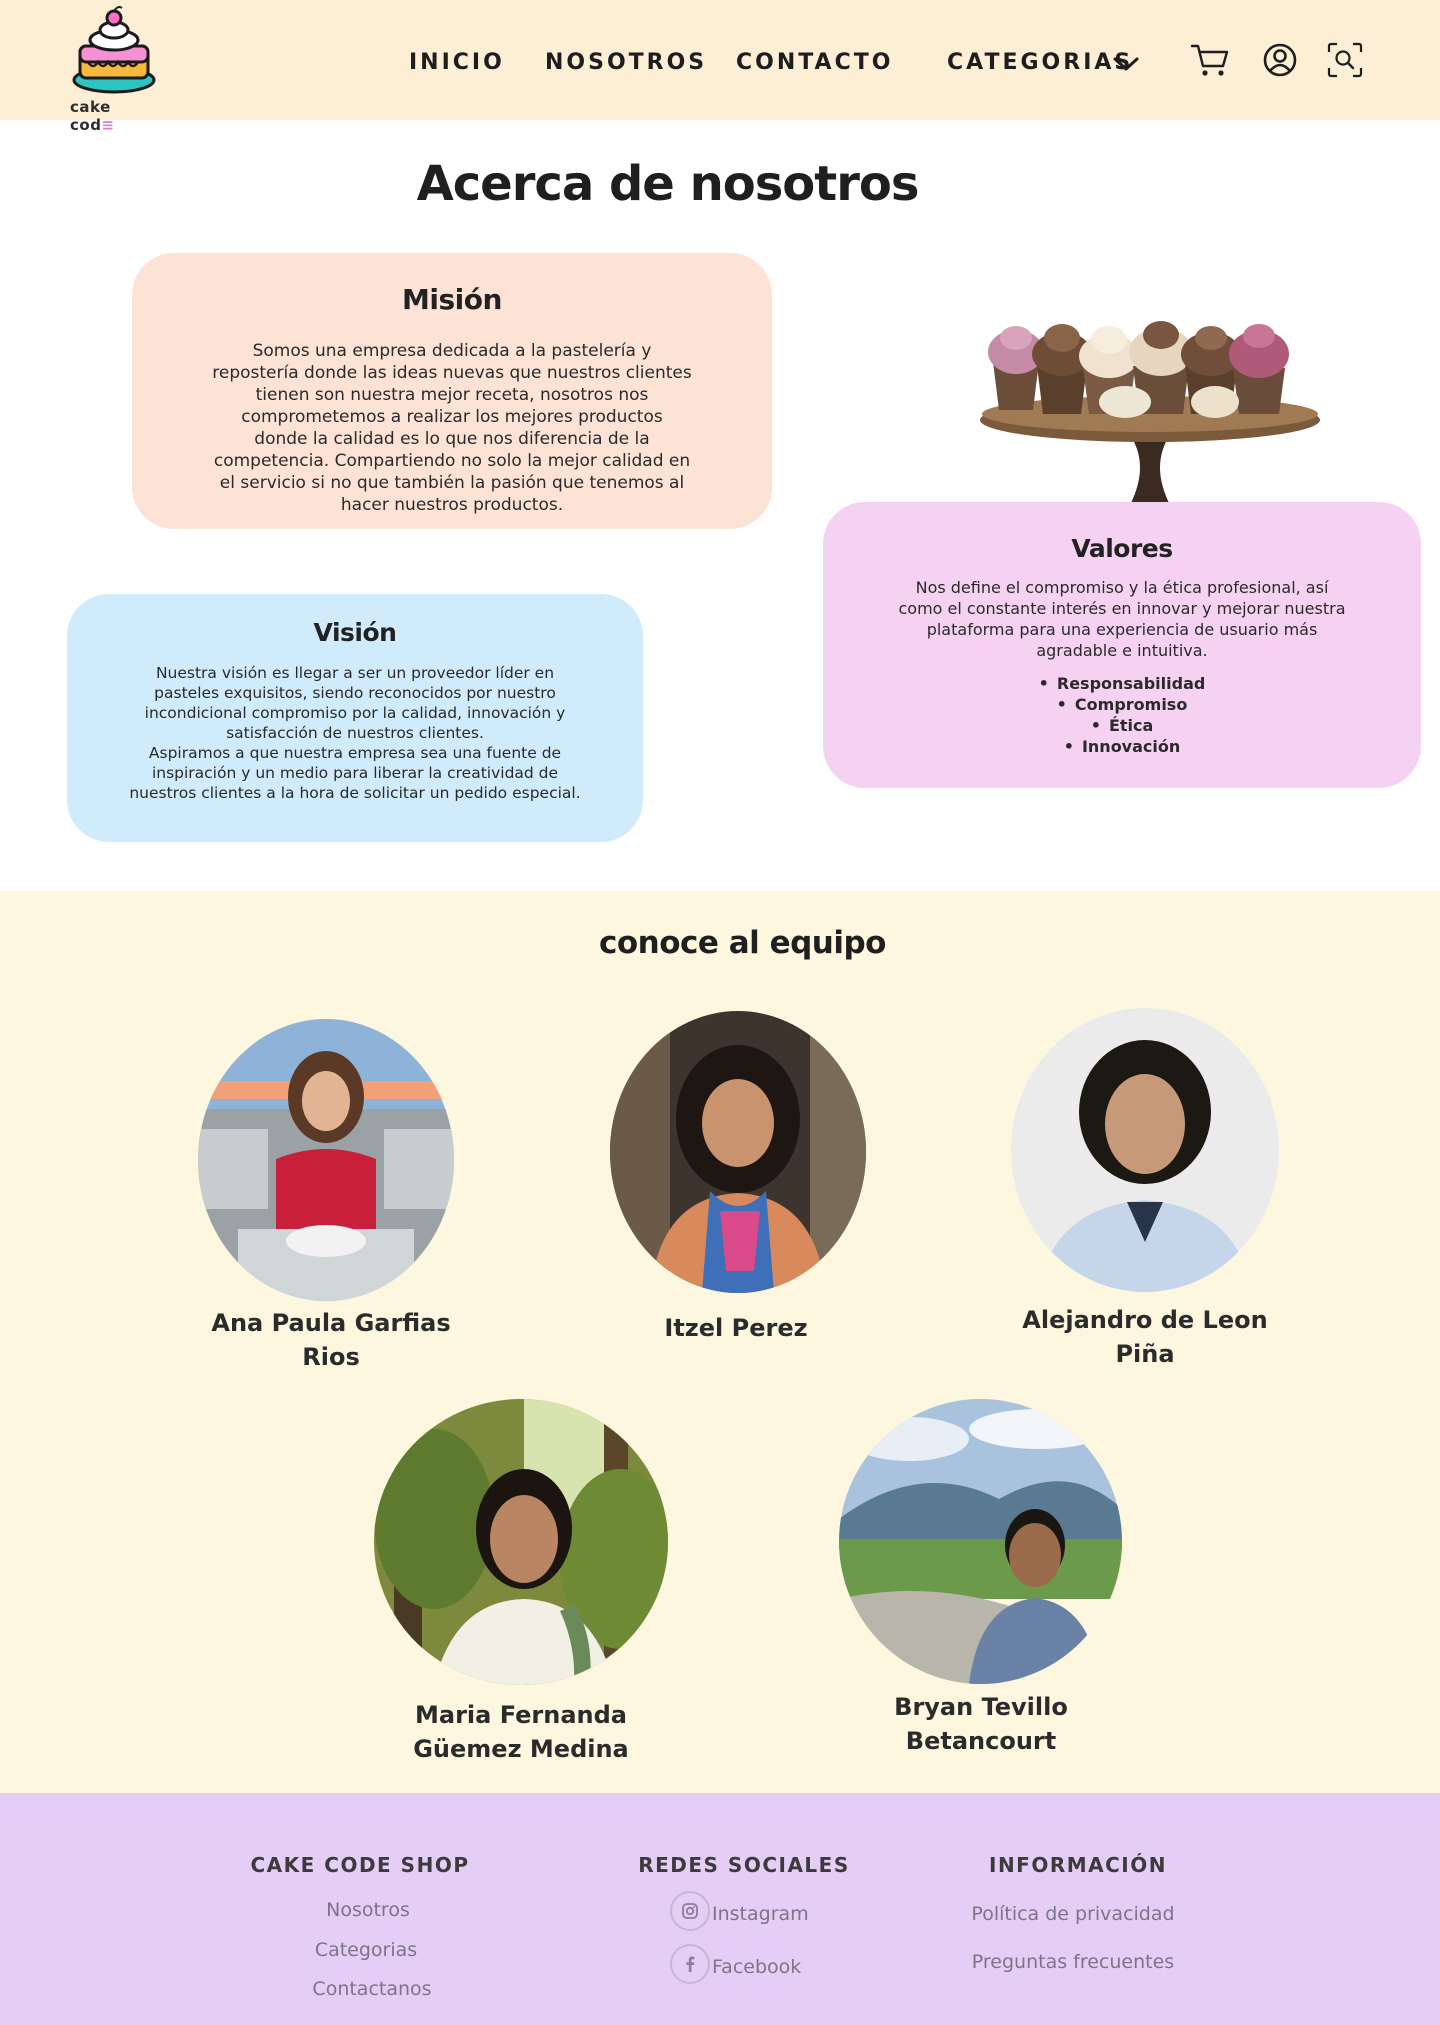 Image resolution: width=1440 pixels, height=2025 pixels. Describe the element at coordinates (1145, 1150) in the screenshot. I see `member-photo-alejandro` at that location.